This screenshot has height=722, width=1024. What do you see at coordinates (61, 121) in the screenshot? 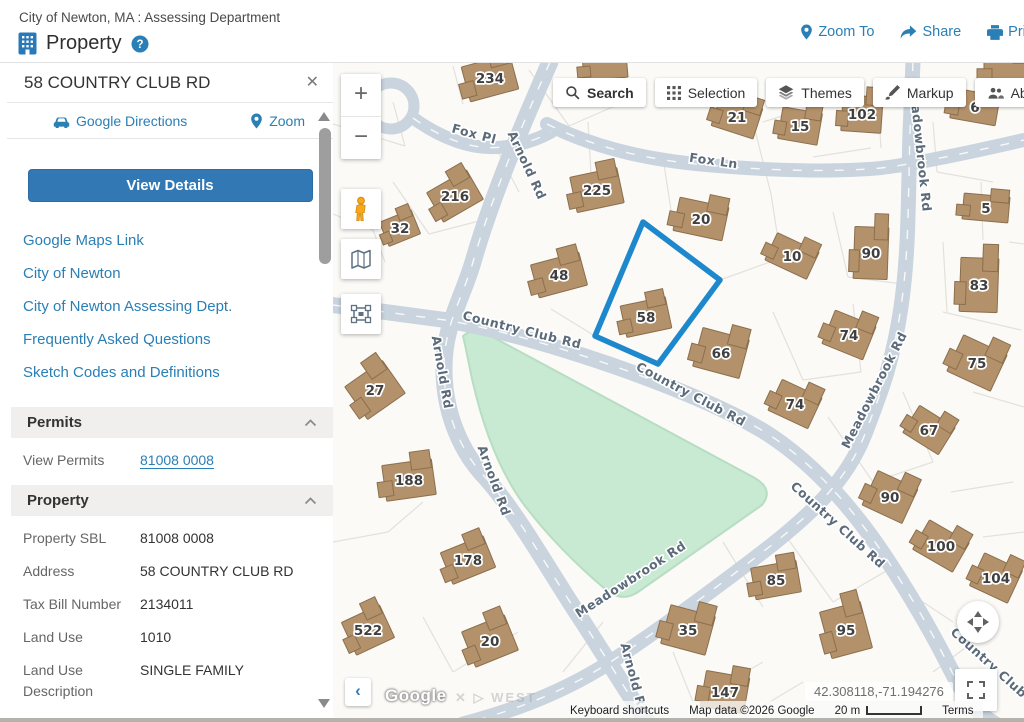
I see `car-icon` at bounding box center [61, 121].